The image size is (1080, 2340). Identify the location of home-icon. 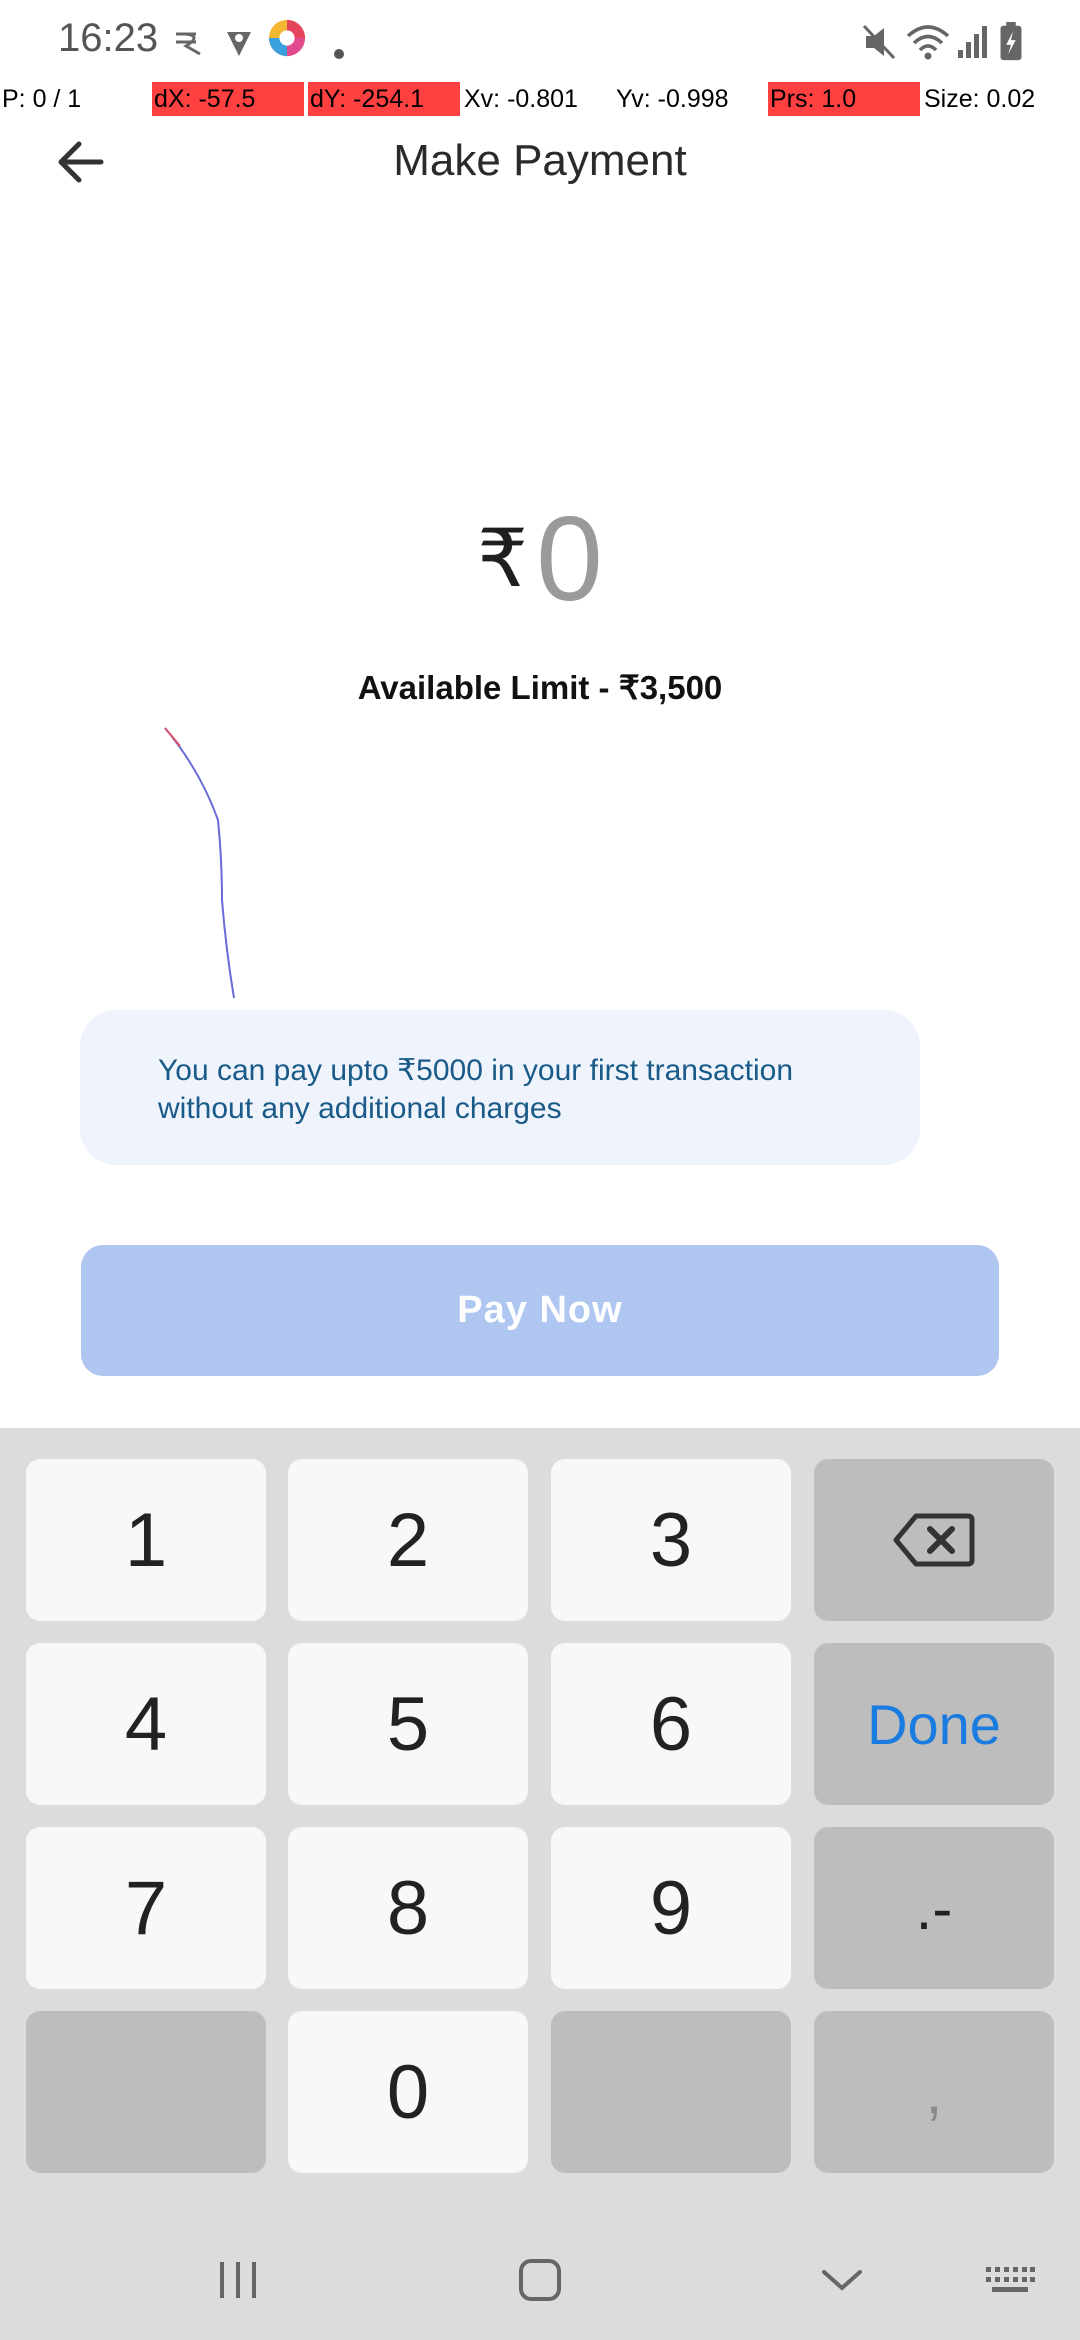
(540, 2280).